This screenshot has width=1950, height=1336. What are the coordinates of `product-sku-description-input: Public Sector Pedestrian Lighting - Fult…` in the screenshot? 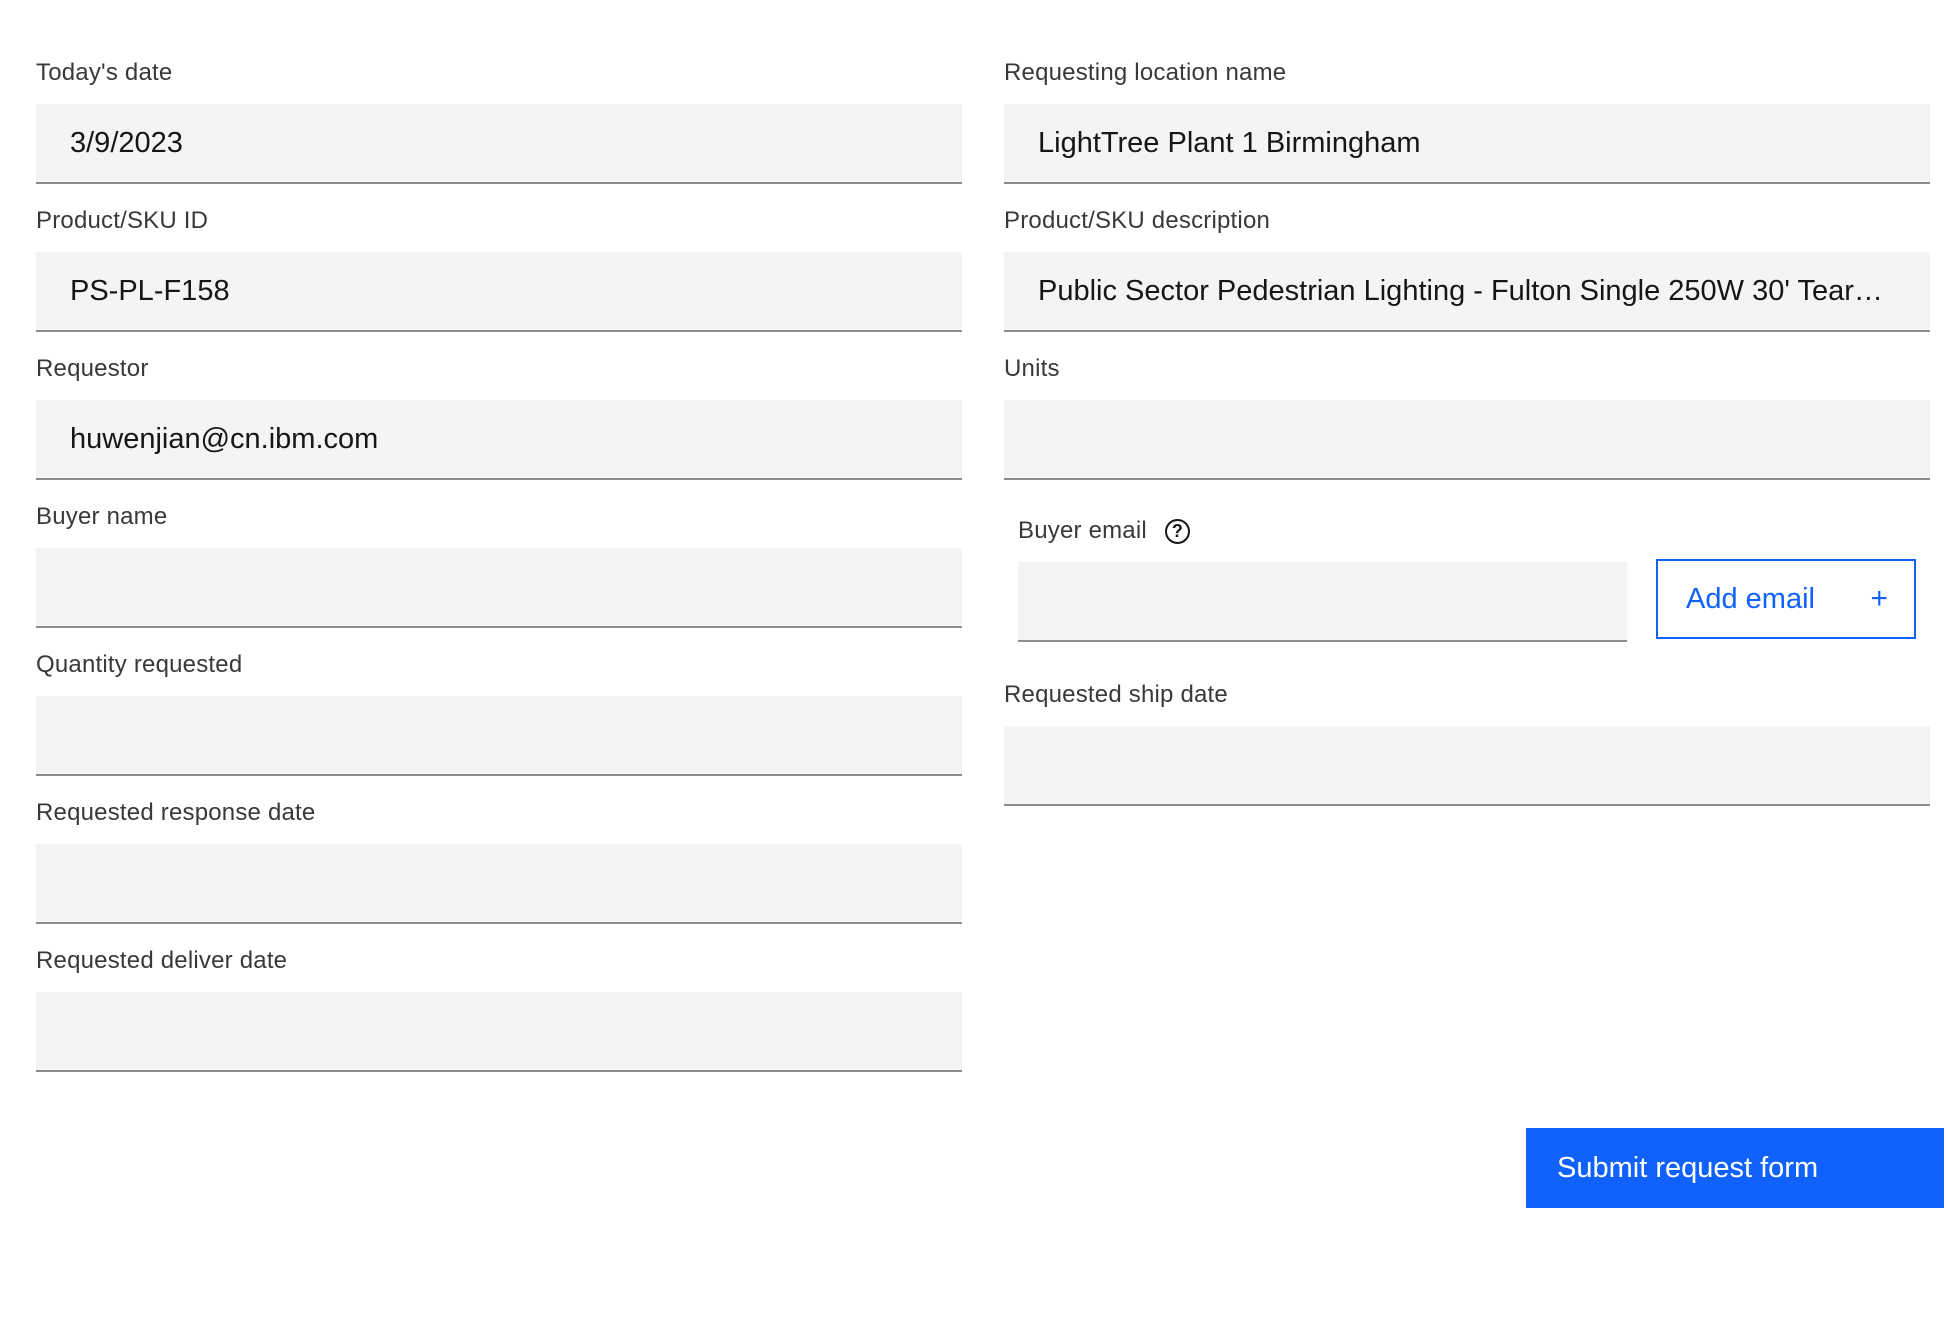 It's located at (1467, 292).